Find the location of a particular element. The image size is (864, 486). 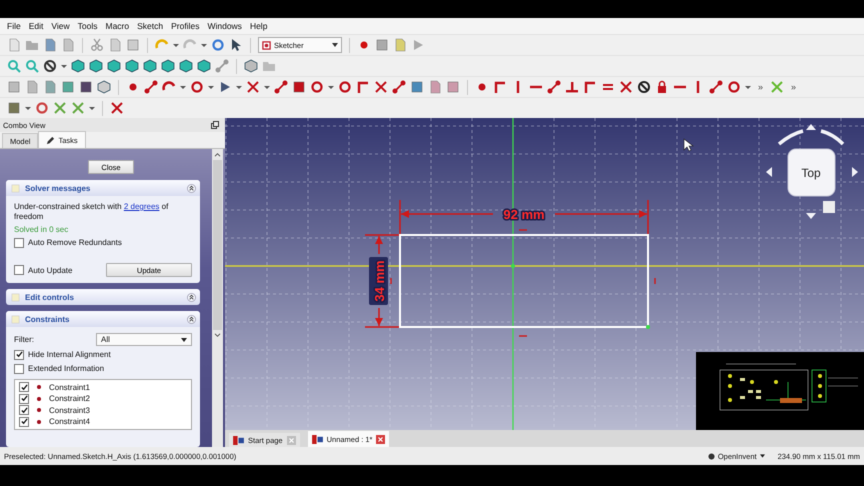

constraint-item: Constraint4 is located at coordinates (69, 421).